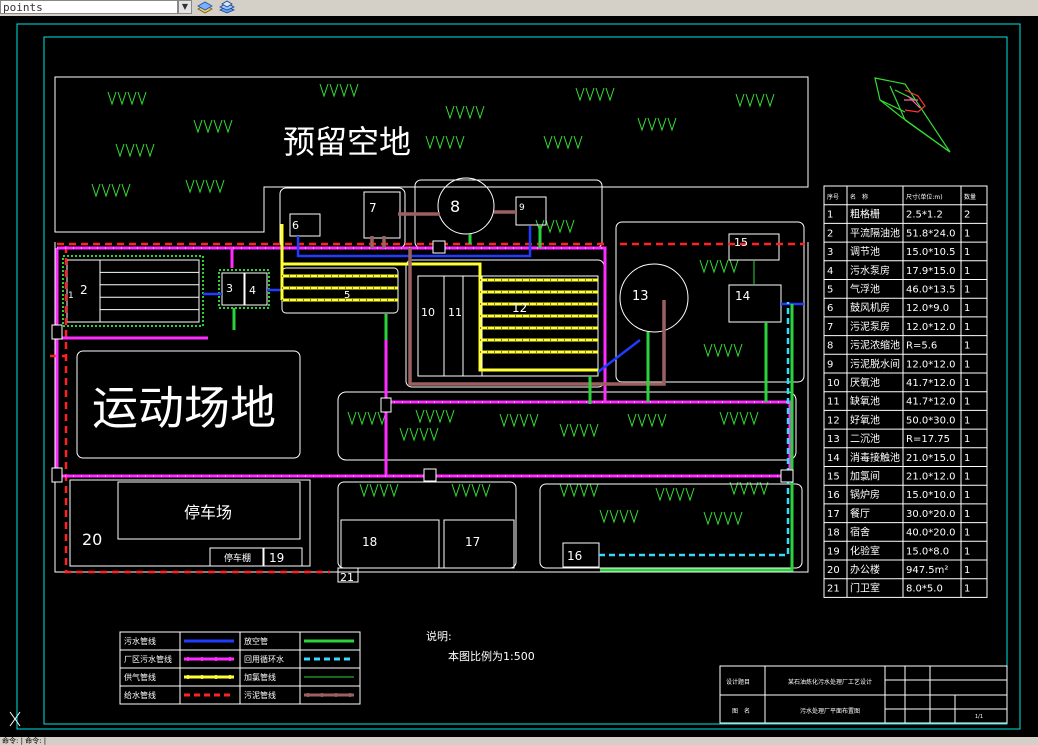 This screenshot has width=1038, height=745. What do you see at coordinates (833, 570) in the screenshot?
I see `table-cell: 20` at bounding box center [833, 570].